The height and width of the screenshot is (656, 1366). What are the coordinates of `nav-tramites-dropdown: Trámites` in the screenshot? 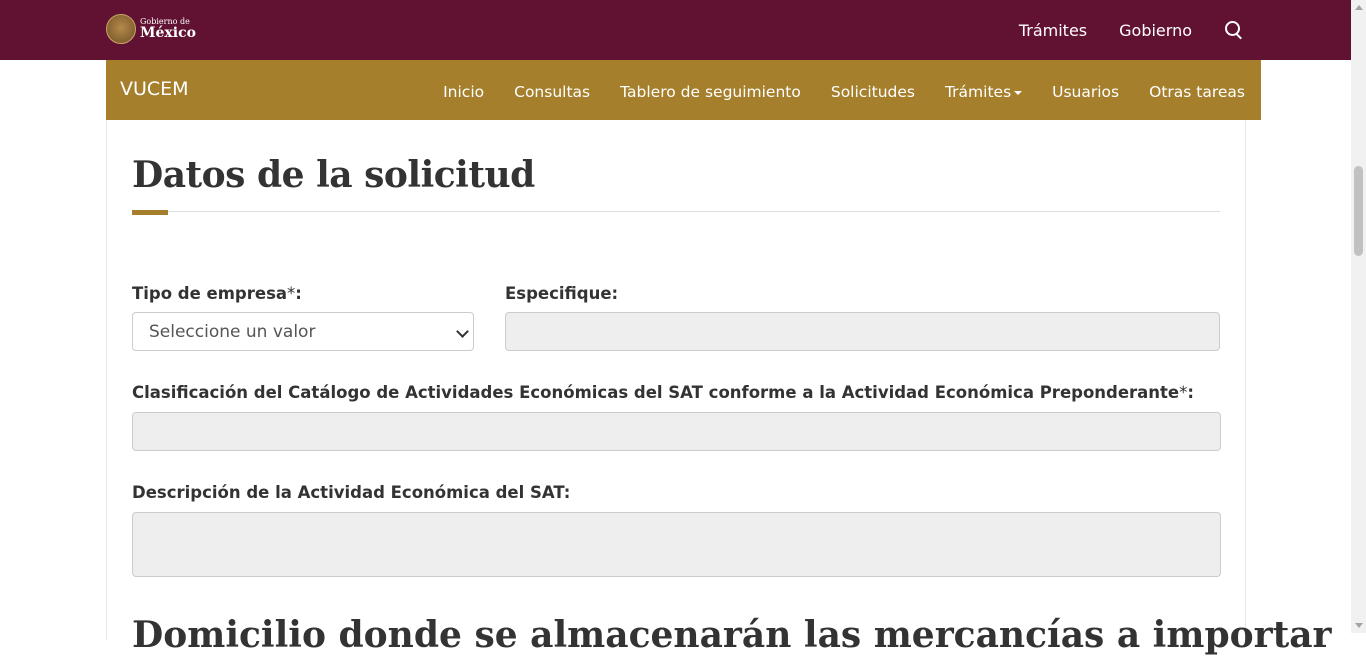 It's located at (983, 92).